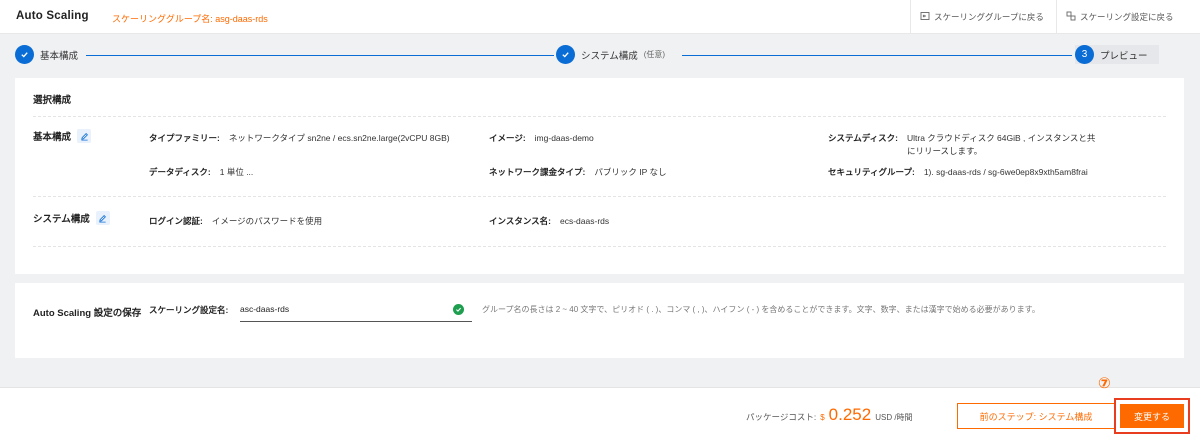 Image resolution: width=1200 pixels, height=439 pixels. Describe the element at coordinates (189, 310) in the screenshot. I see `config-name-label: スケーリング設定名:` at that location.